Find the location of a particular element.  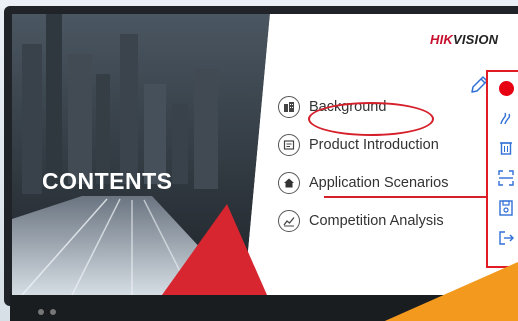

contents-item-label: Competition Analysis is located at coordinates (376, 221).